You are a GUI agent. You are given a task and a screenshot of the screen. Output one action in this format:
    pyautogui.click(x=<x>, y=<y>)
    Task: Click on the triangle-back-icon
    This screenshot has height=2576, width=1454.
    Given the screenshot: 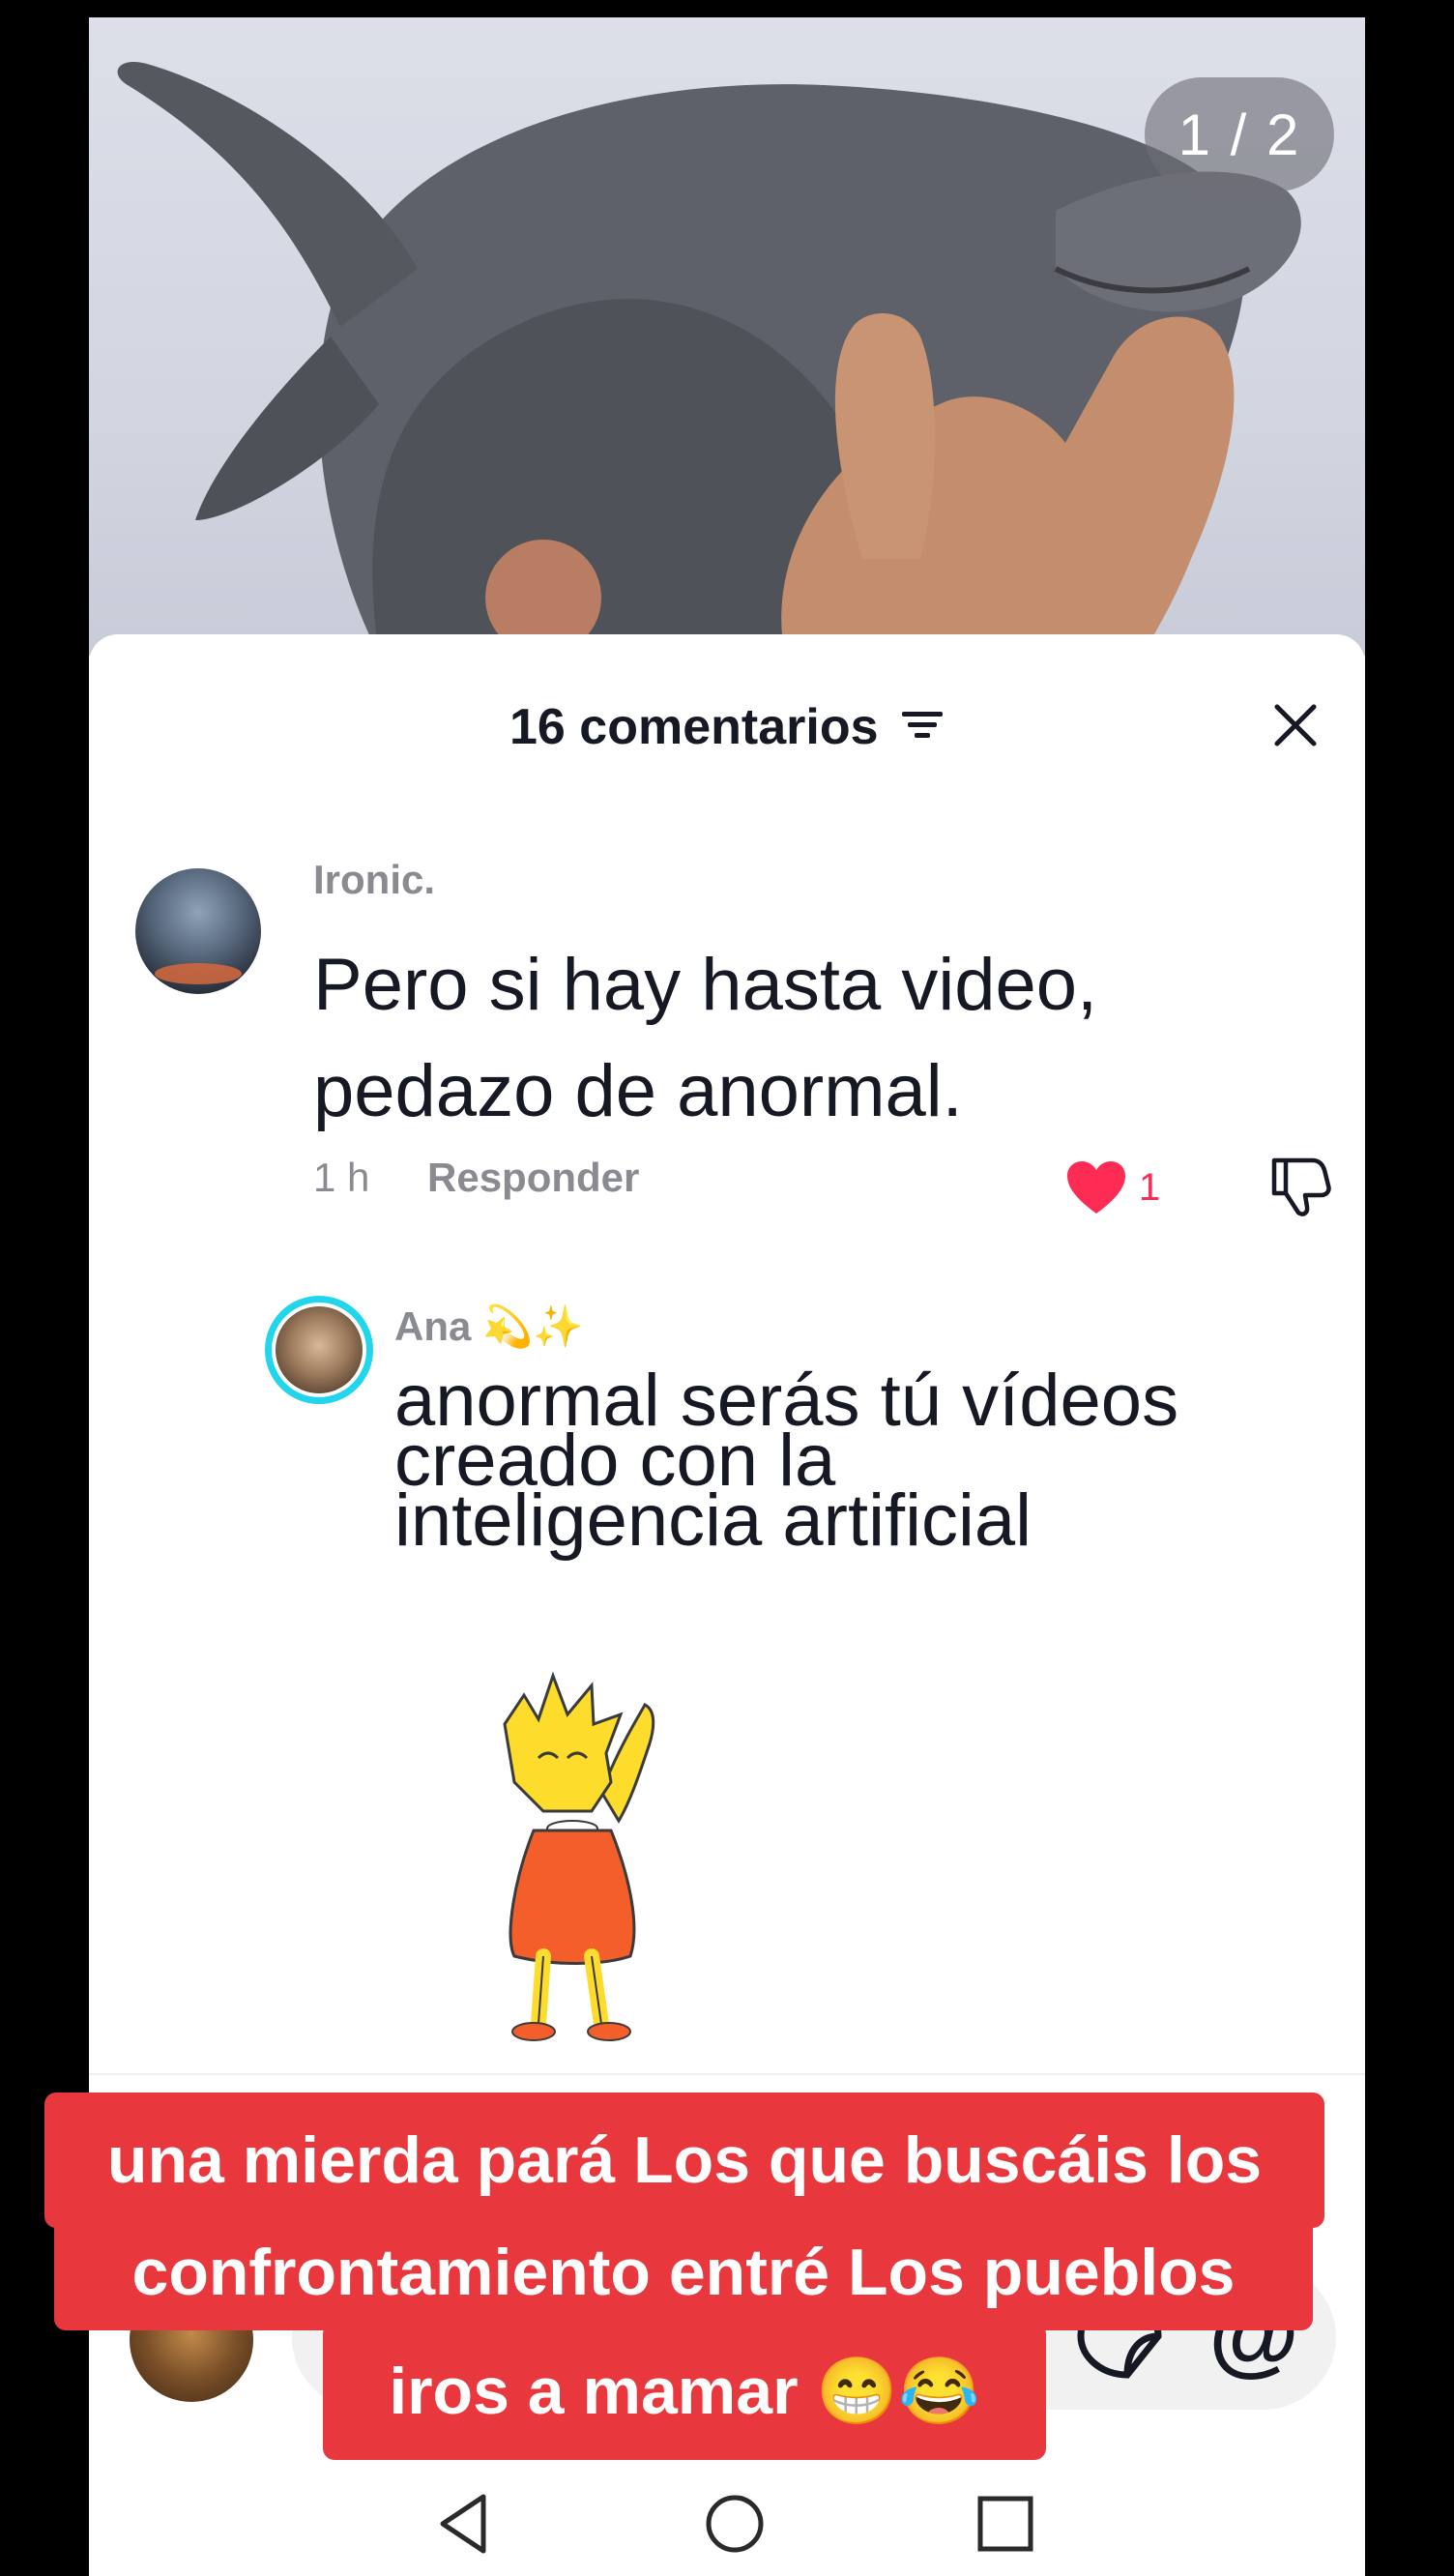 What is the action you would take?
    pyautogui.click(x=466, y=2523)
    